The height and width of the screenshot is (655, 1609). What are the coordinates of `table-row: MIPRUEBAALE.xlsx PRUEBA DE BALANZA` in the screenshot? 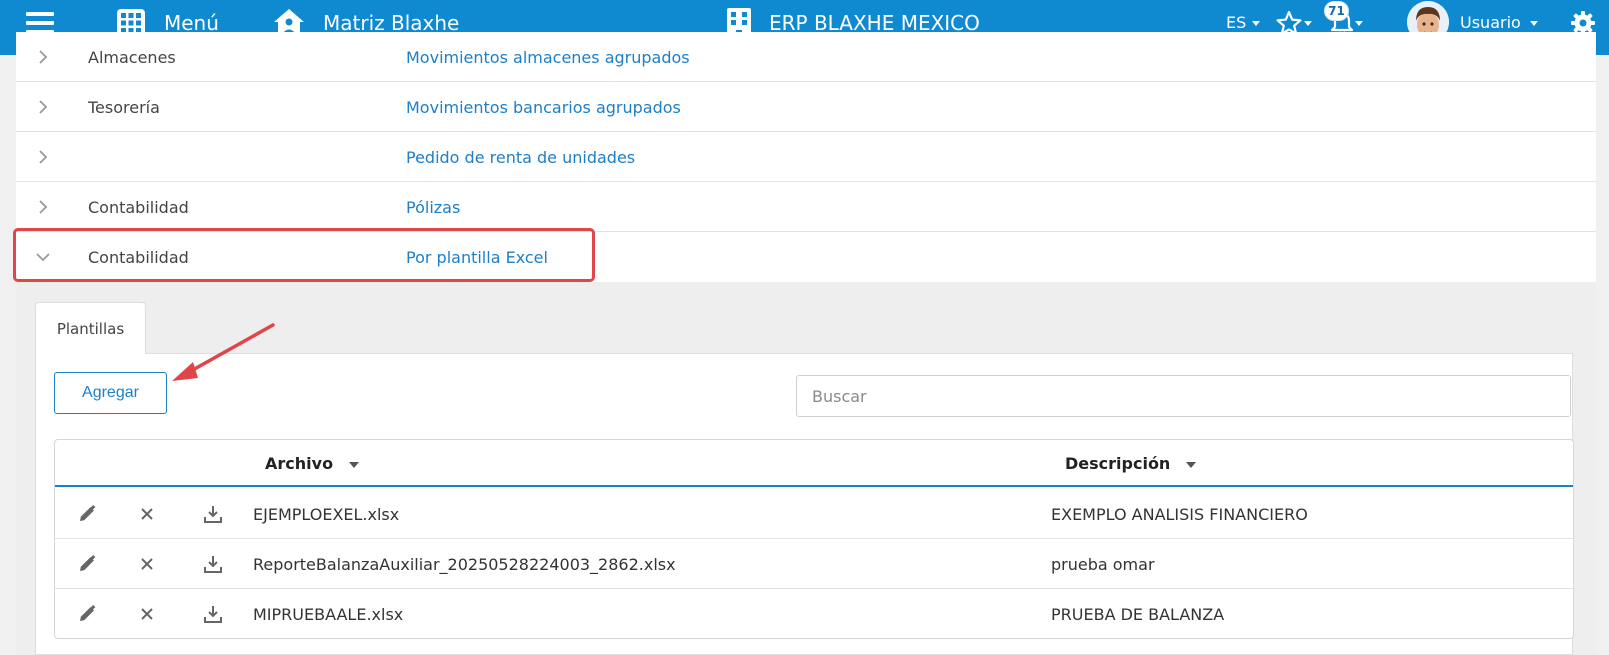 It's located at (814, 613).